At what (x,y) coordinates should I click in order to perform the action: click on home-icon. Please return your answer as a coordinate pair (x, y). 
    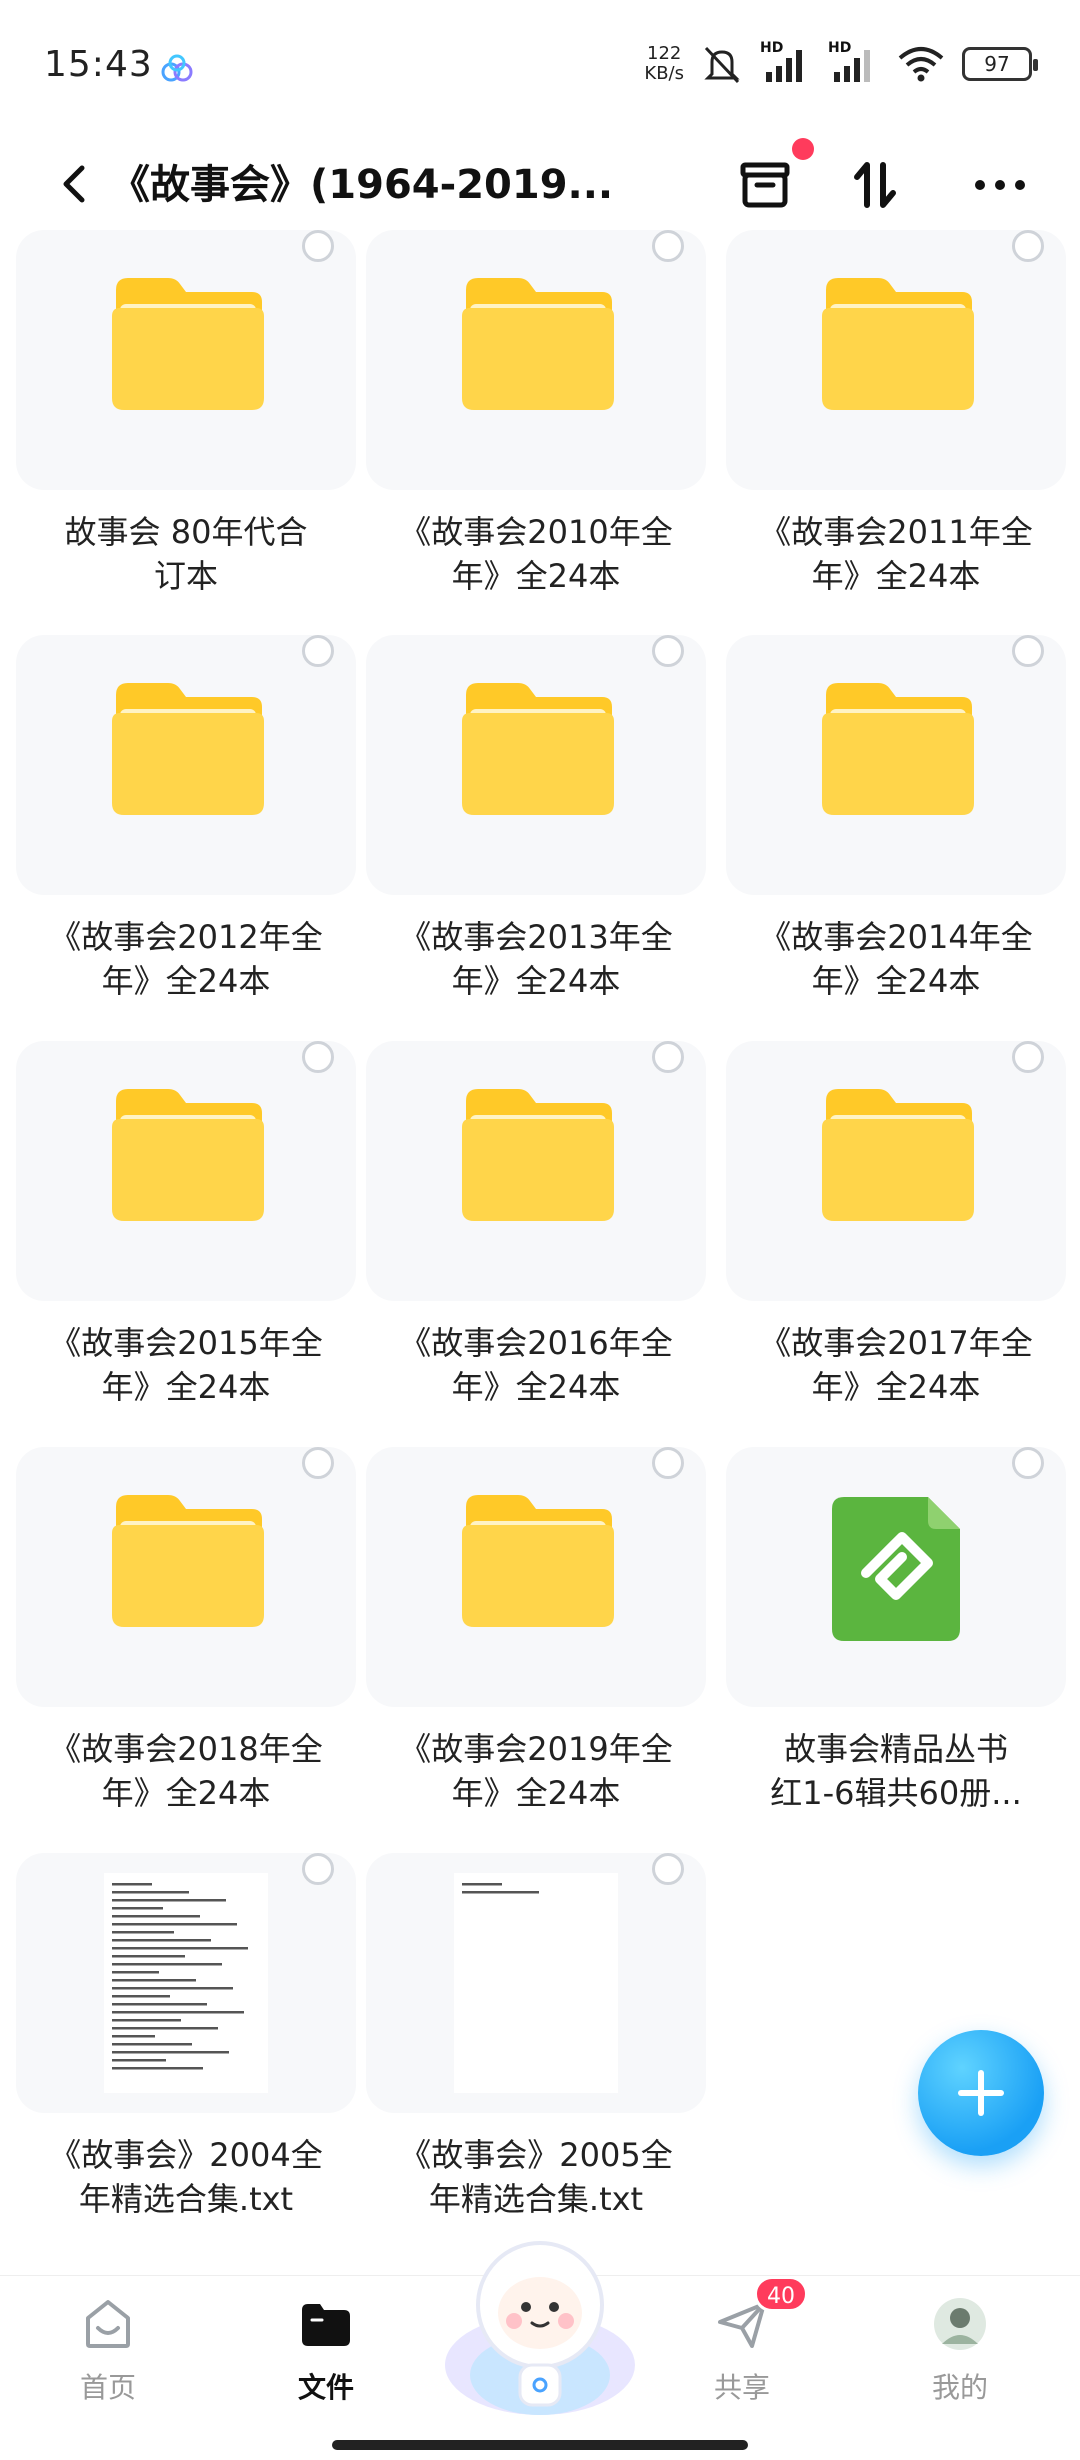
    Looking at the image, I should click on (108, 2324).